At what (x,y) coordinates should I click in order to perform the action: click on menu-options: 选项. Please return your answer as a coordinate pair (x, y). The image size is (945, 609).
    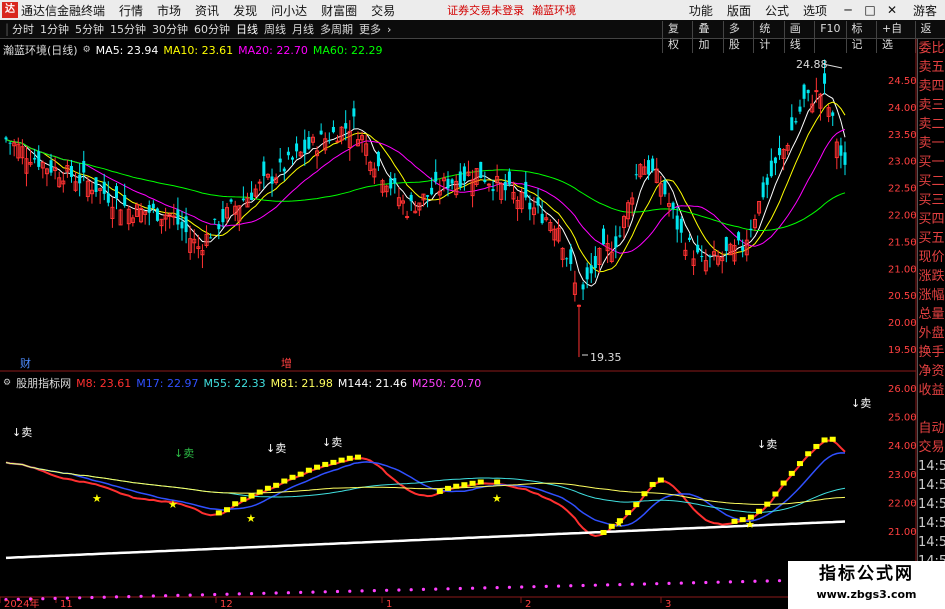
    Looking at the image, I should click on (815, 10).